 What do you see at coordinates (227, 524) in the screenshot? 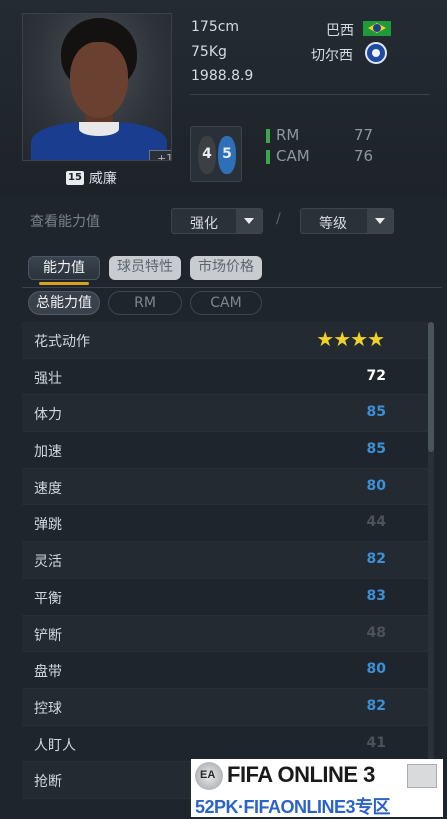
I see `attribute-row: 弹跳 44` at bounding box center [227, 524].